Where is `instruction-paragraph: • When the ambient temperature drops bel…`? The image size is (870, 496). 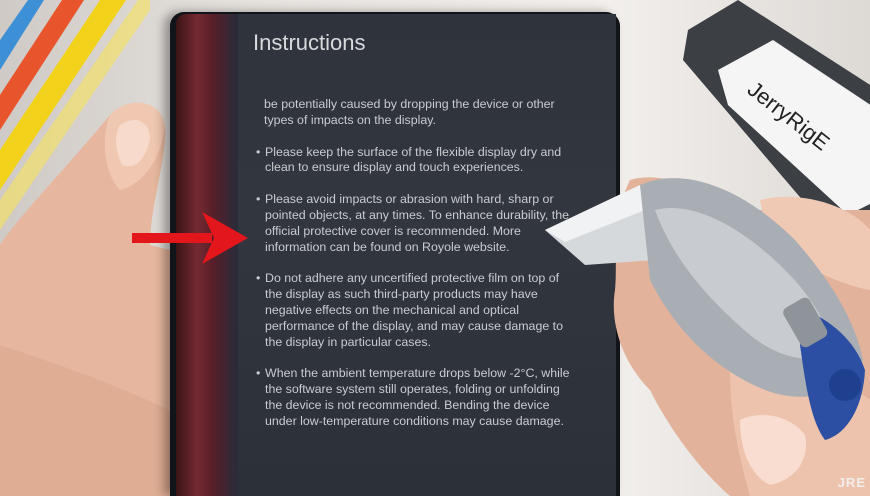 instruction-paragraph: • When the ambient temperature drops bel… is located at coordinates (415, 397).